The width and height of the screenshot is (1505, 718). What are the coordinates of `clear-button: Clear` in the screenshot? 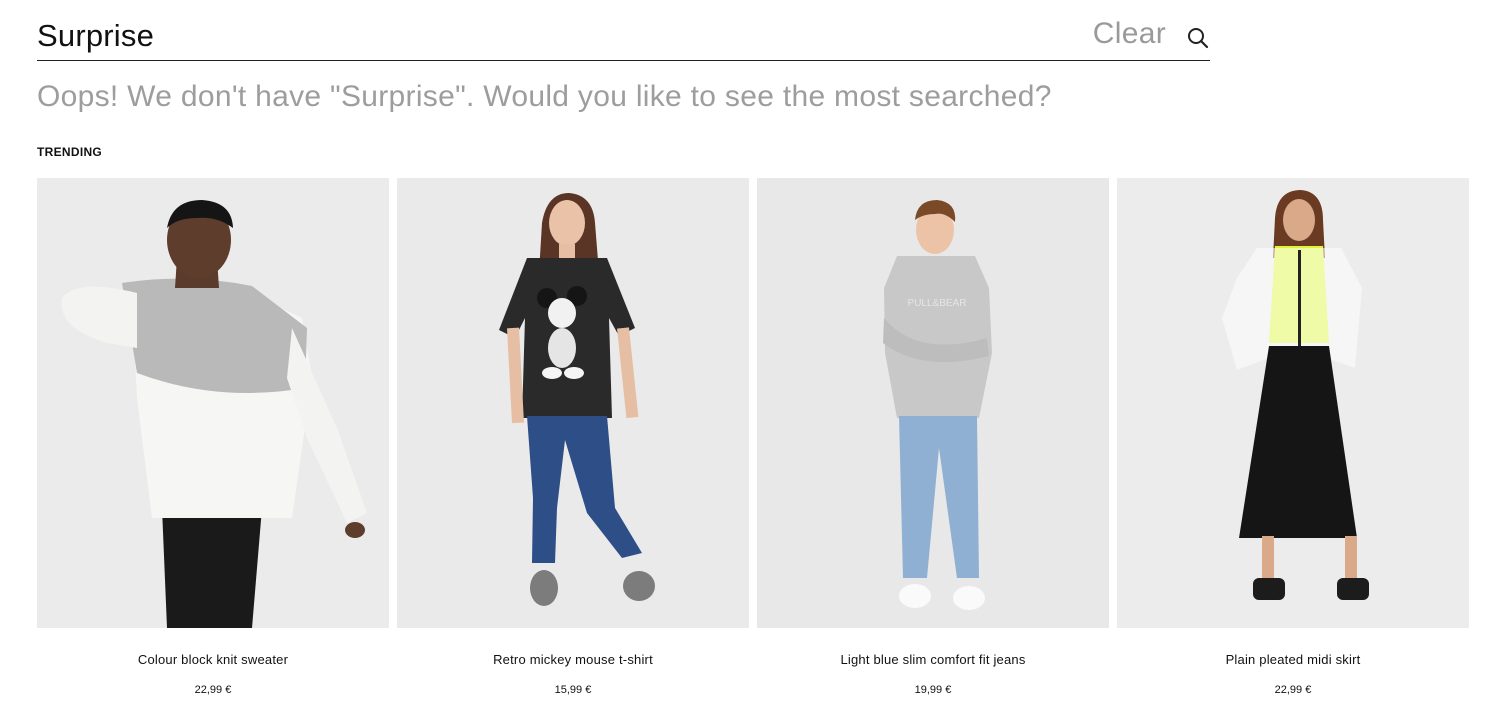 It's located at (1129, 34).